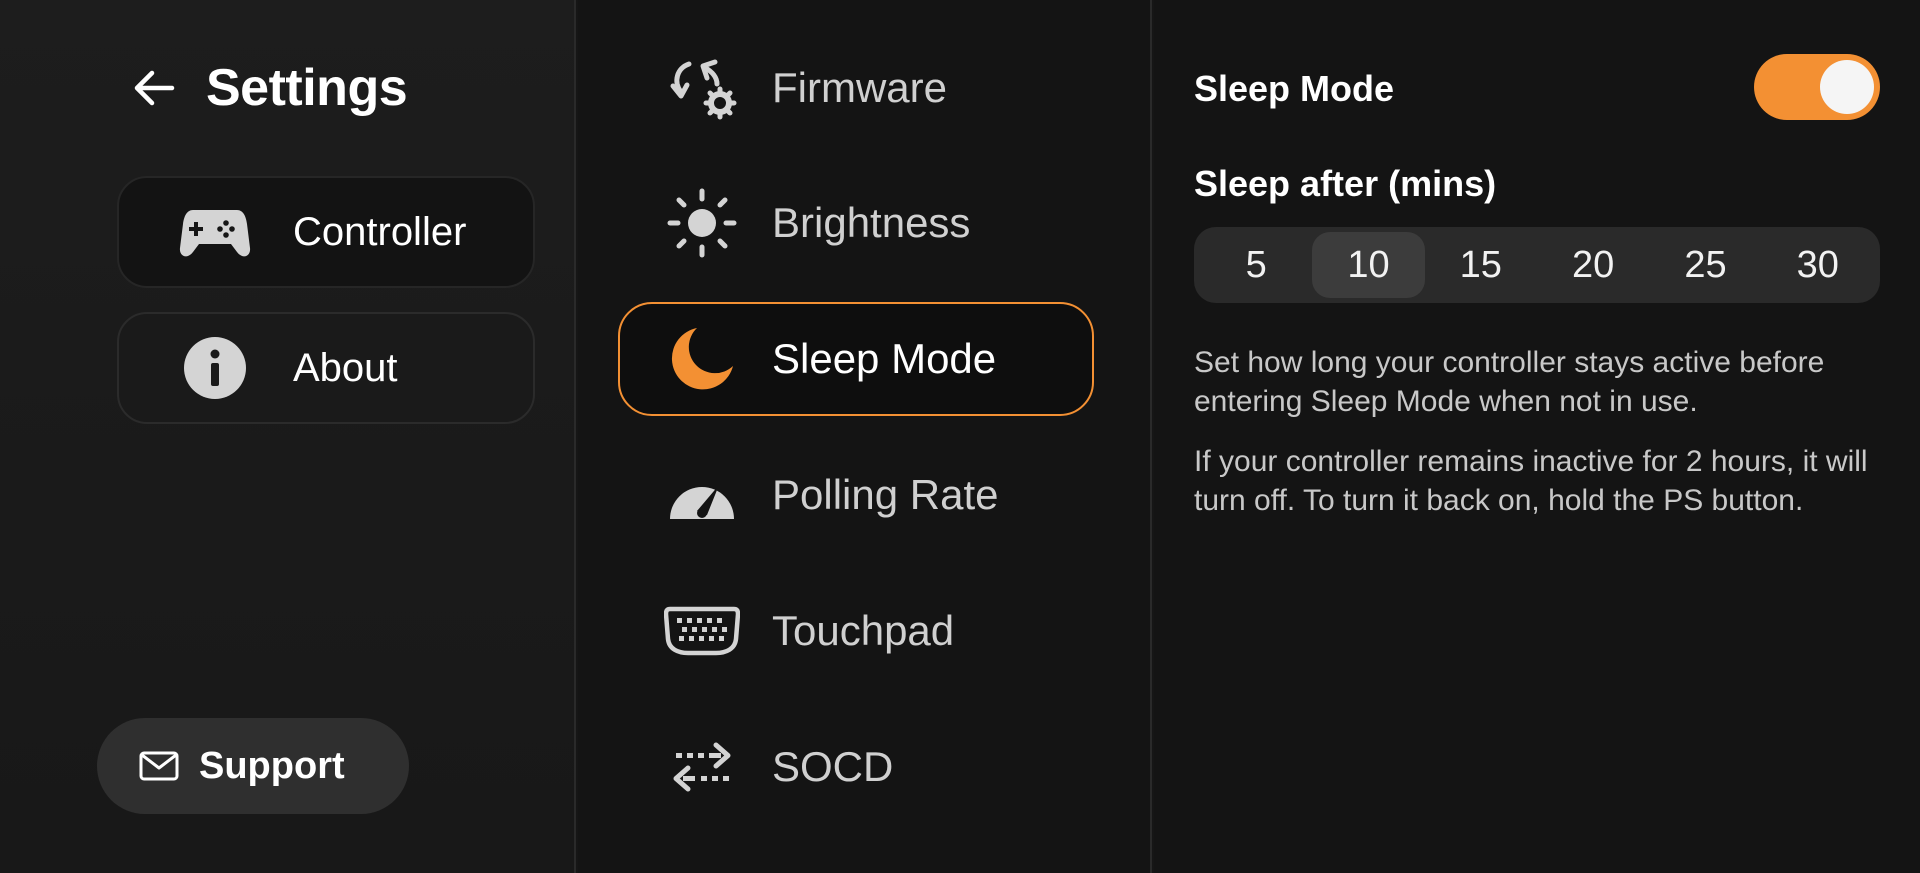 The image size is (1920, 873). What do you see at coordinates (1368, 265) in the screenshot?
I see `sleep-option-10: 10` at bounding box center [1368, 265].